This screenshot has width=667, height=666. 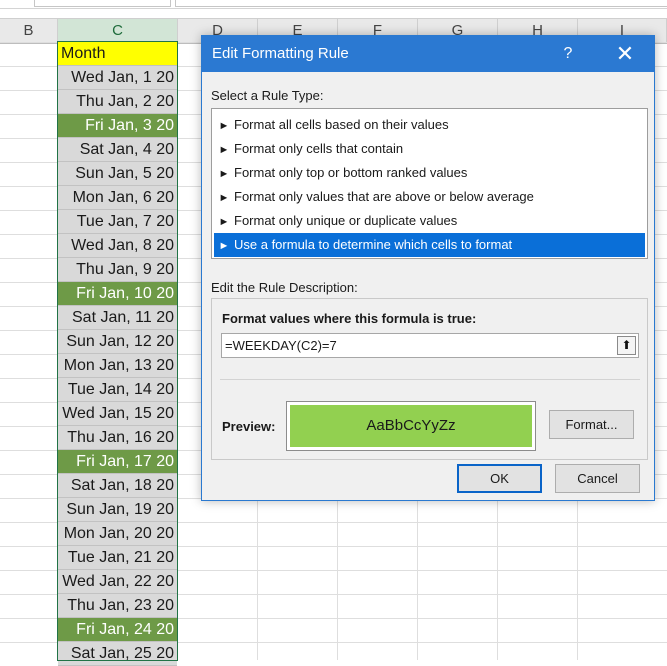 What do you see at coordinates (625, 54) in the screenshot?
I see `close-icon: ✕` at bounding box center [625, 54].